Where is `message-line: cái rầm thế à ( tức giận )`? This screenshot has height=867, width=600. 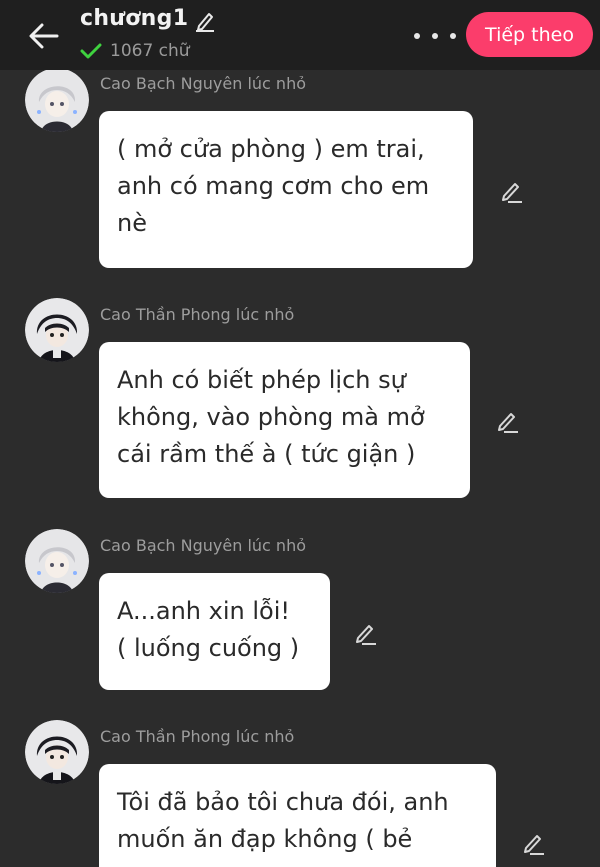 message-line: cái rầm thế à ( tức giận ) is located at coordinates (266, 454).